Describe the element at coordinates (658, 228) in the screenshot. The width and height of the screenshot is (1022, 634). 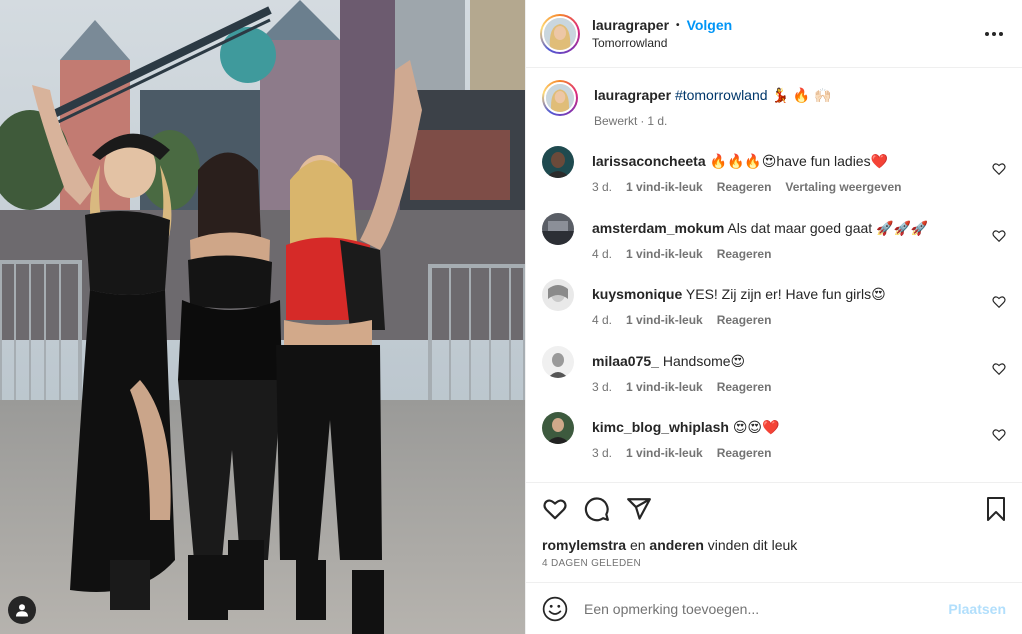
I see `comment-username: amsterdam_mokum` at that location.